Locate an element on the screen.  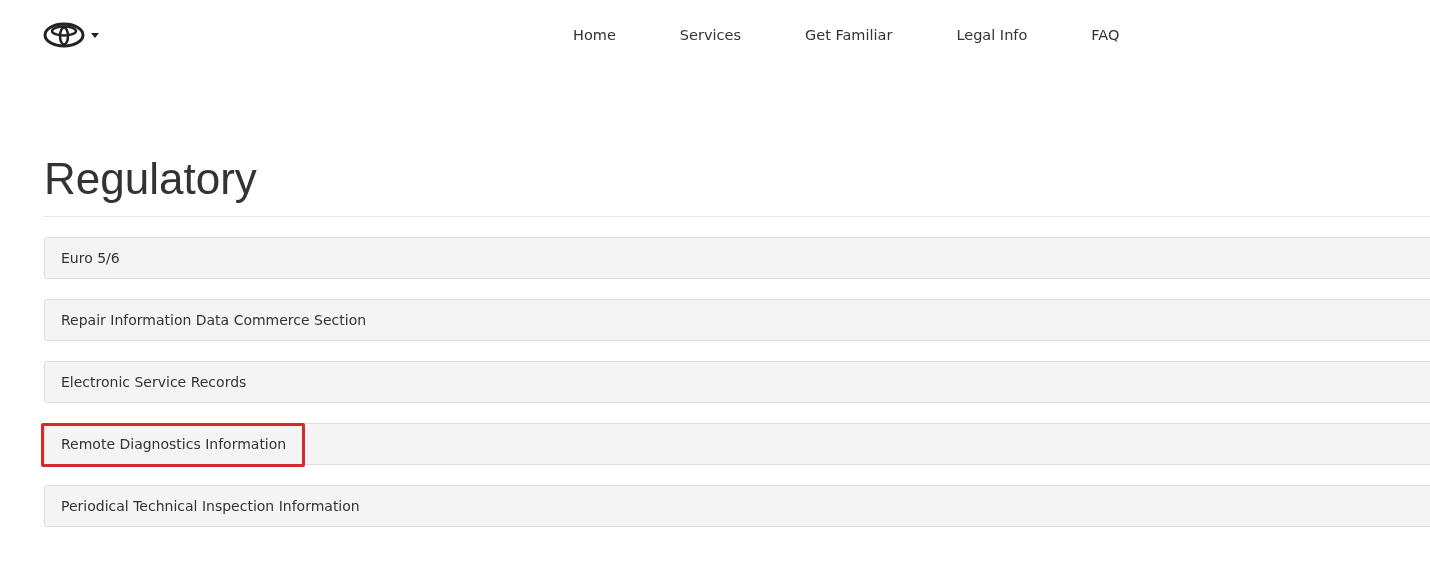
nav-link: FAQ is located at coordinates (1105, 35).